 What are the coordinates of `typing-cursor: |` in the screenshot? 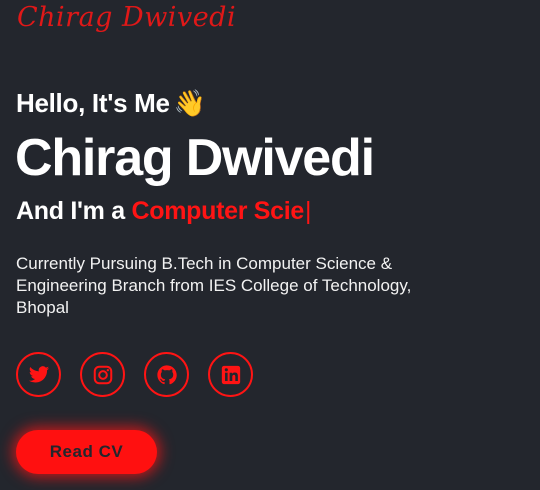 It's located at (308, 211).